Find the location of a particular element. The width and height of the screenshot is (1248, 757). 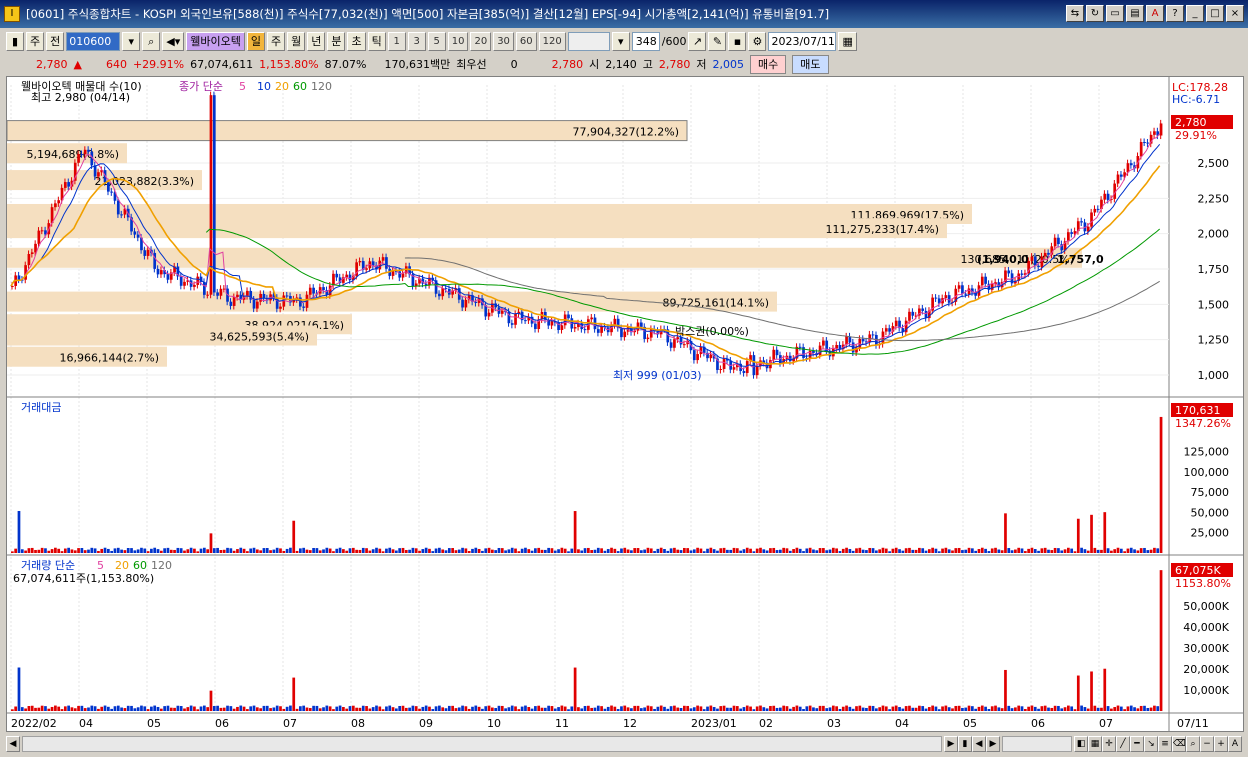

period-minute: 분 is located at coordinates (336, 41).